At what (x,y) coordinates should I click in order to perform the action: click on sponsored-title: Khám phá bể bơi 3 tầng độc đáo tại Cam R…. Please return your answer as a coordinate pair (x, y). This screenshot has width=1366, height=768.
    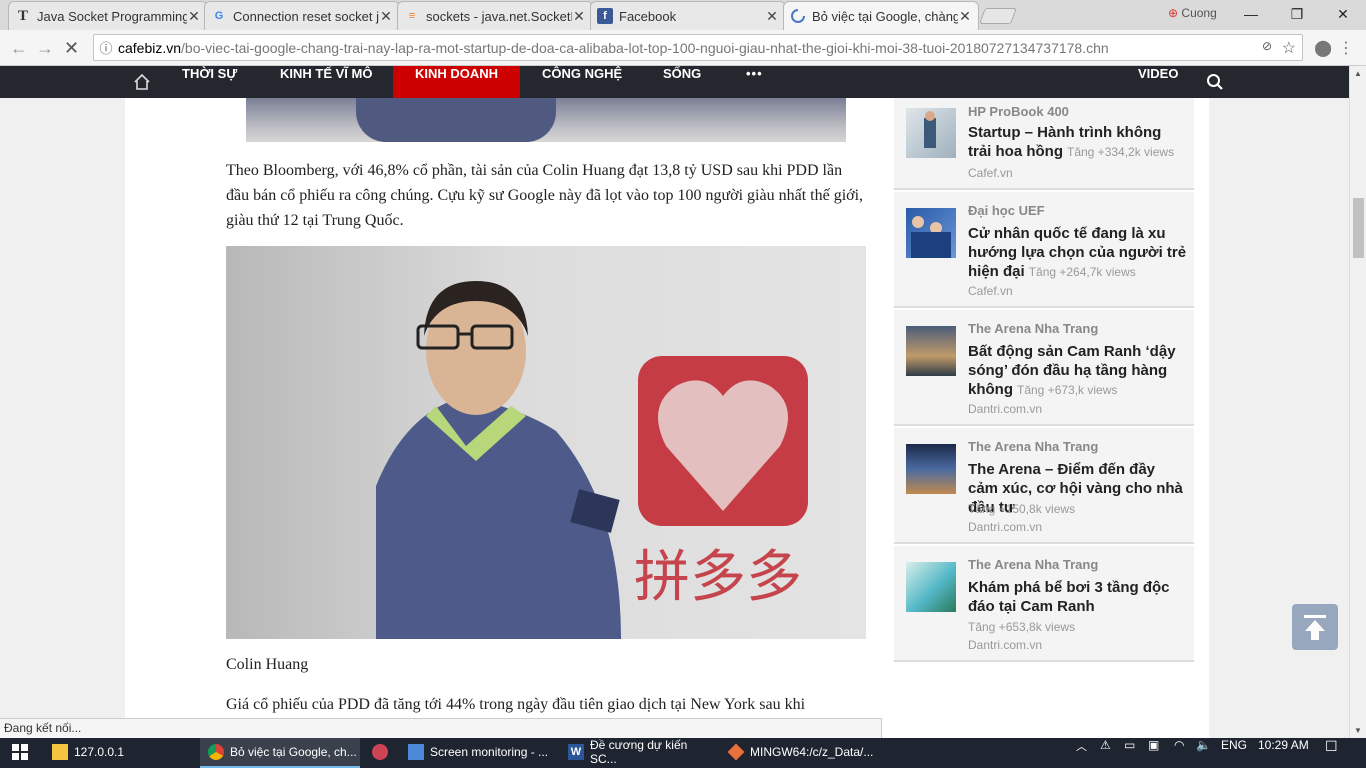
    Looking at the image, I should click on (1078, 597).